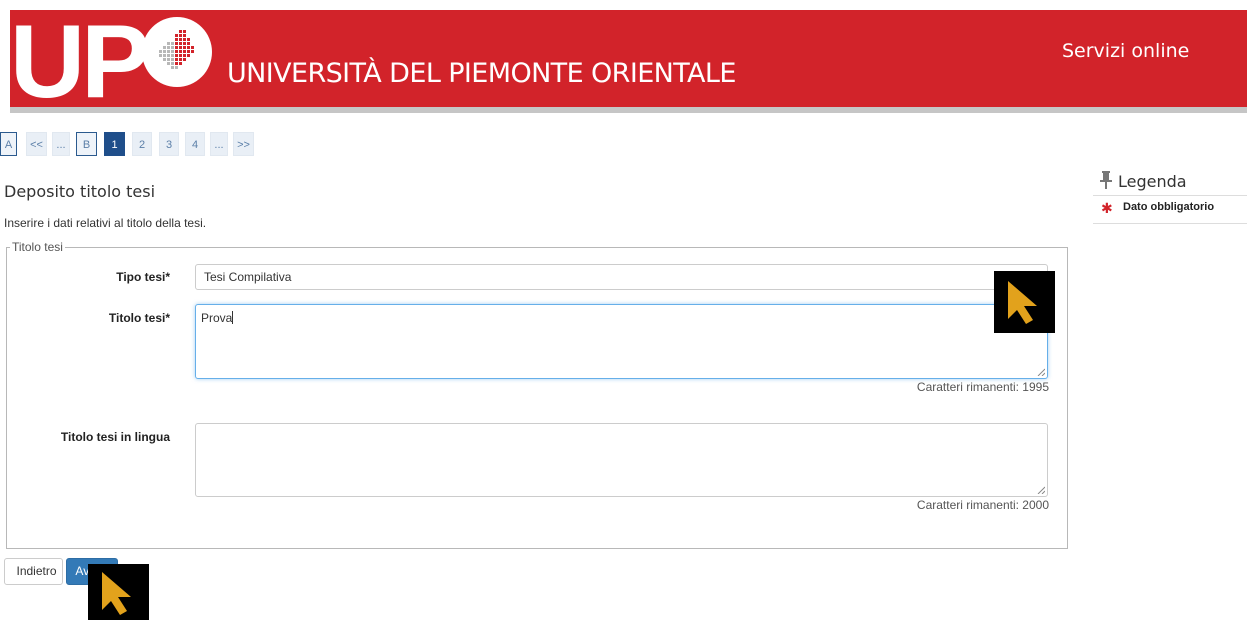  I want to click on legend-row-required: ✱ Dato obbligatorio, so click(1170, 210).